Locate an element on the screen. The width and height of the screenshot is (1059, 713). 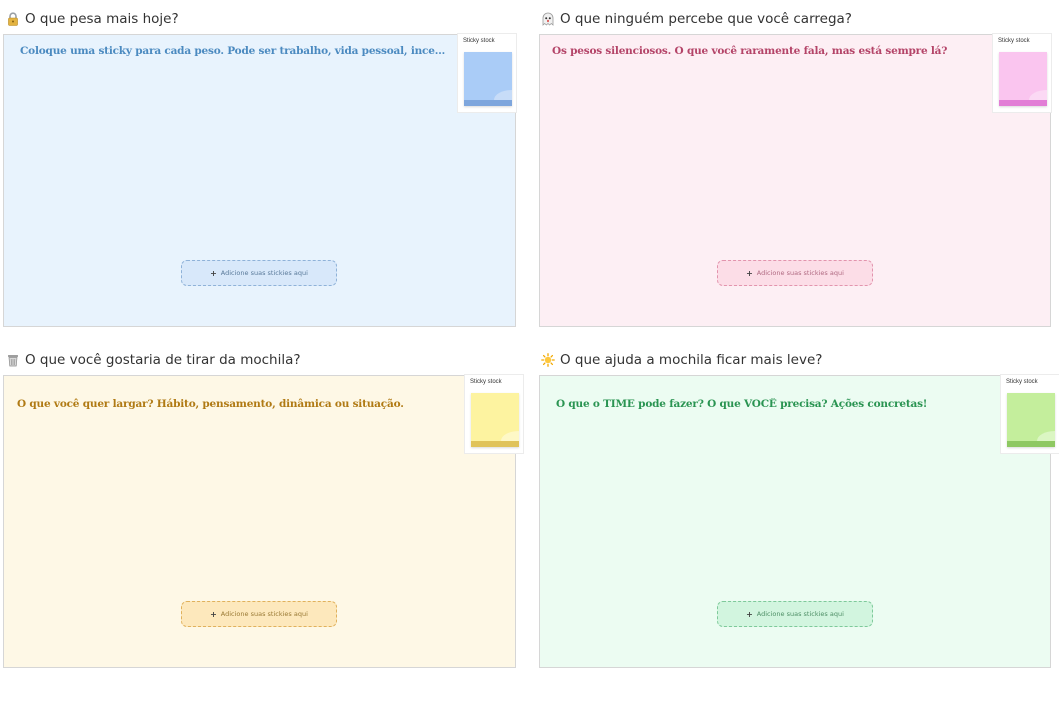
section-title-text: O que você gostaria de tirar da mochila? is located at coordinates (163, 360).